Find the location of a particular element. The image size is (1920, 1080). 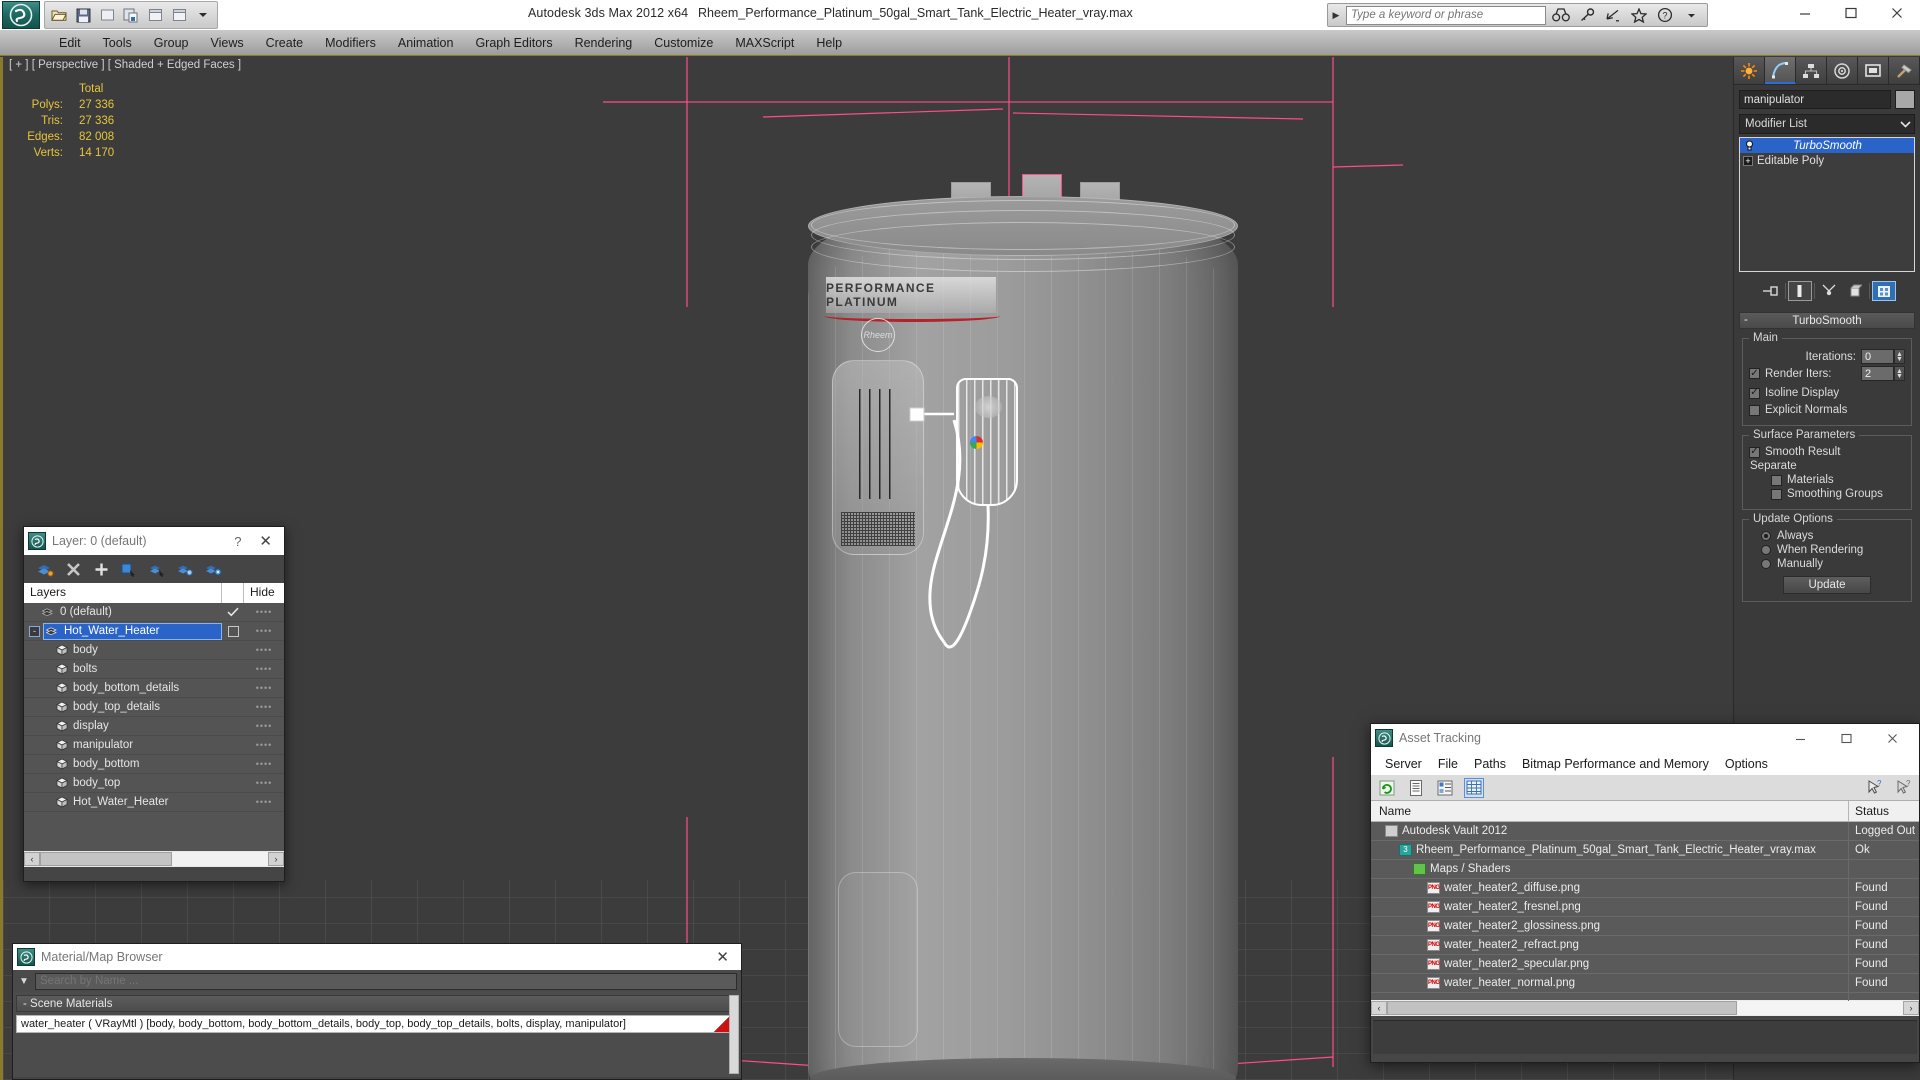

menu-modifiers: Modifiers is located at coordinates (350, 43).